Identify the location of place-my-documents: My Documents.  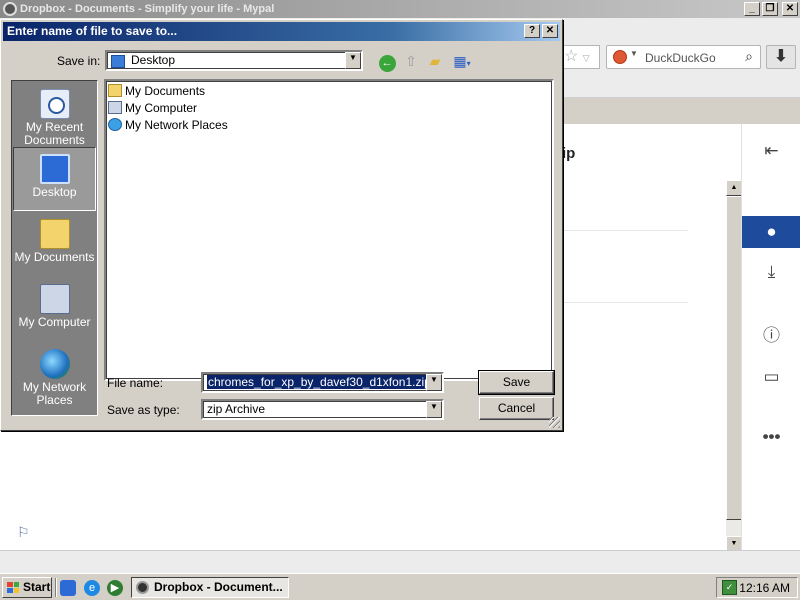
(54, 245).